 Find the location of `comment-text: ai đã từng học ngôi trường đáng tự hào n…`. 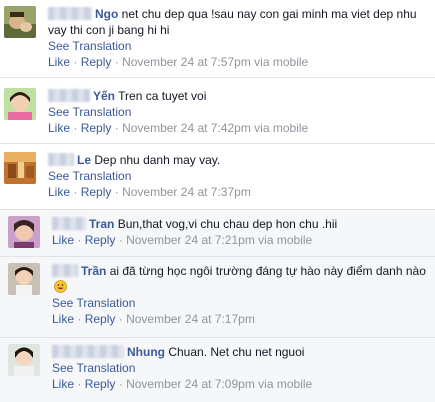

comment-text: ai đã từng học ngôi trường đáng tự hào n… is located at coordinates (267, 271).